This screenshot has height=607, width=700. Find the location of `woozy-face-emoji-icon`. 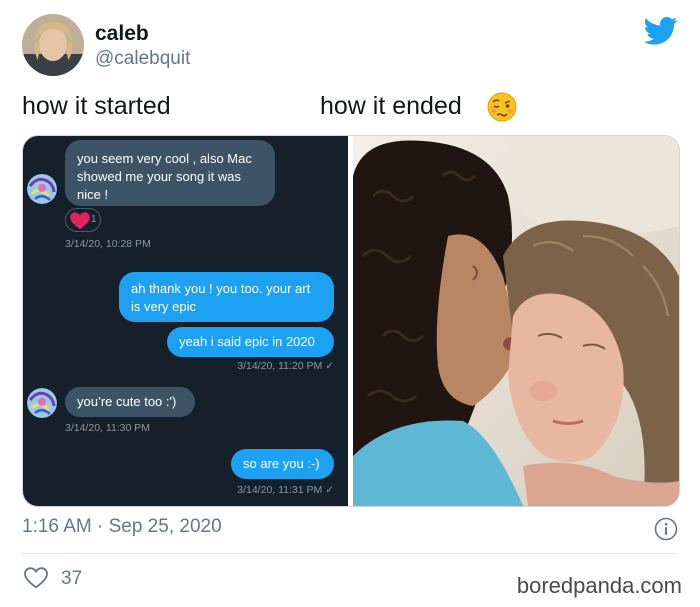

woozy-face-emoji-icon is located at coordinates (502, 107).